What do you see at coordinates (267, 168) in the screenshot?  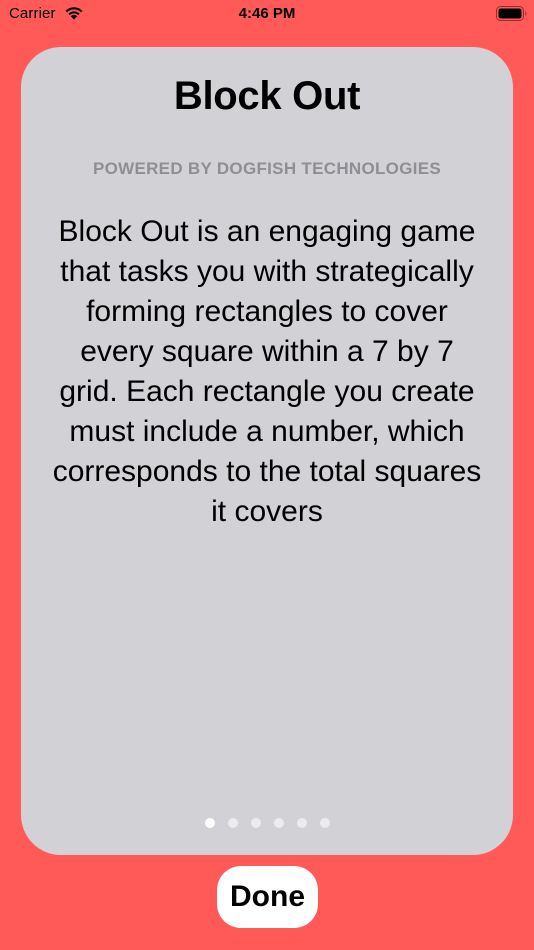 I see `subtitle: POWERED BY DOGFISH TECHNOLOGIES` at bounding box center [267, 168].